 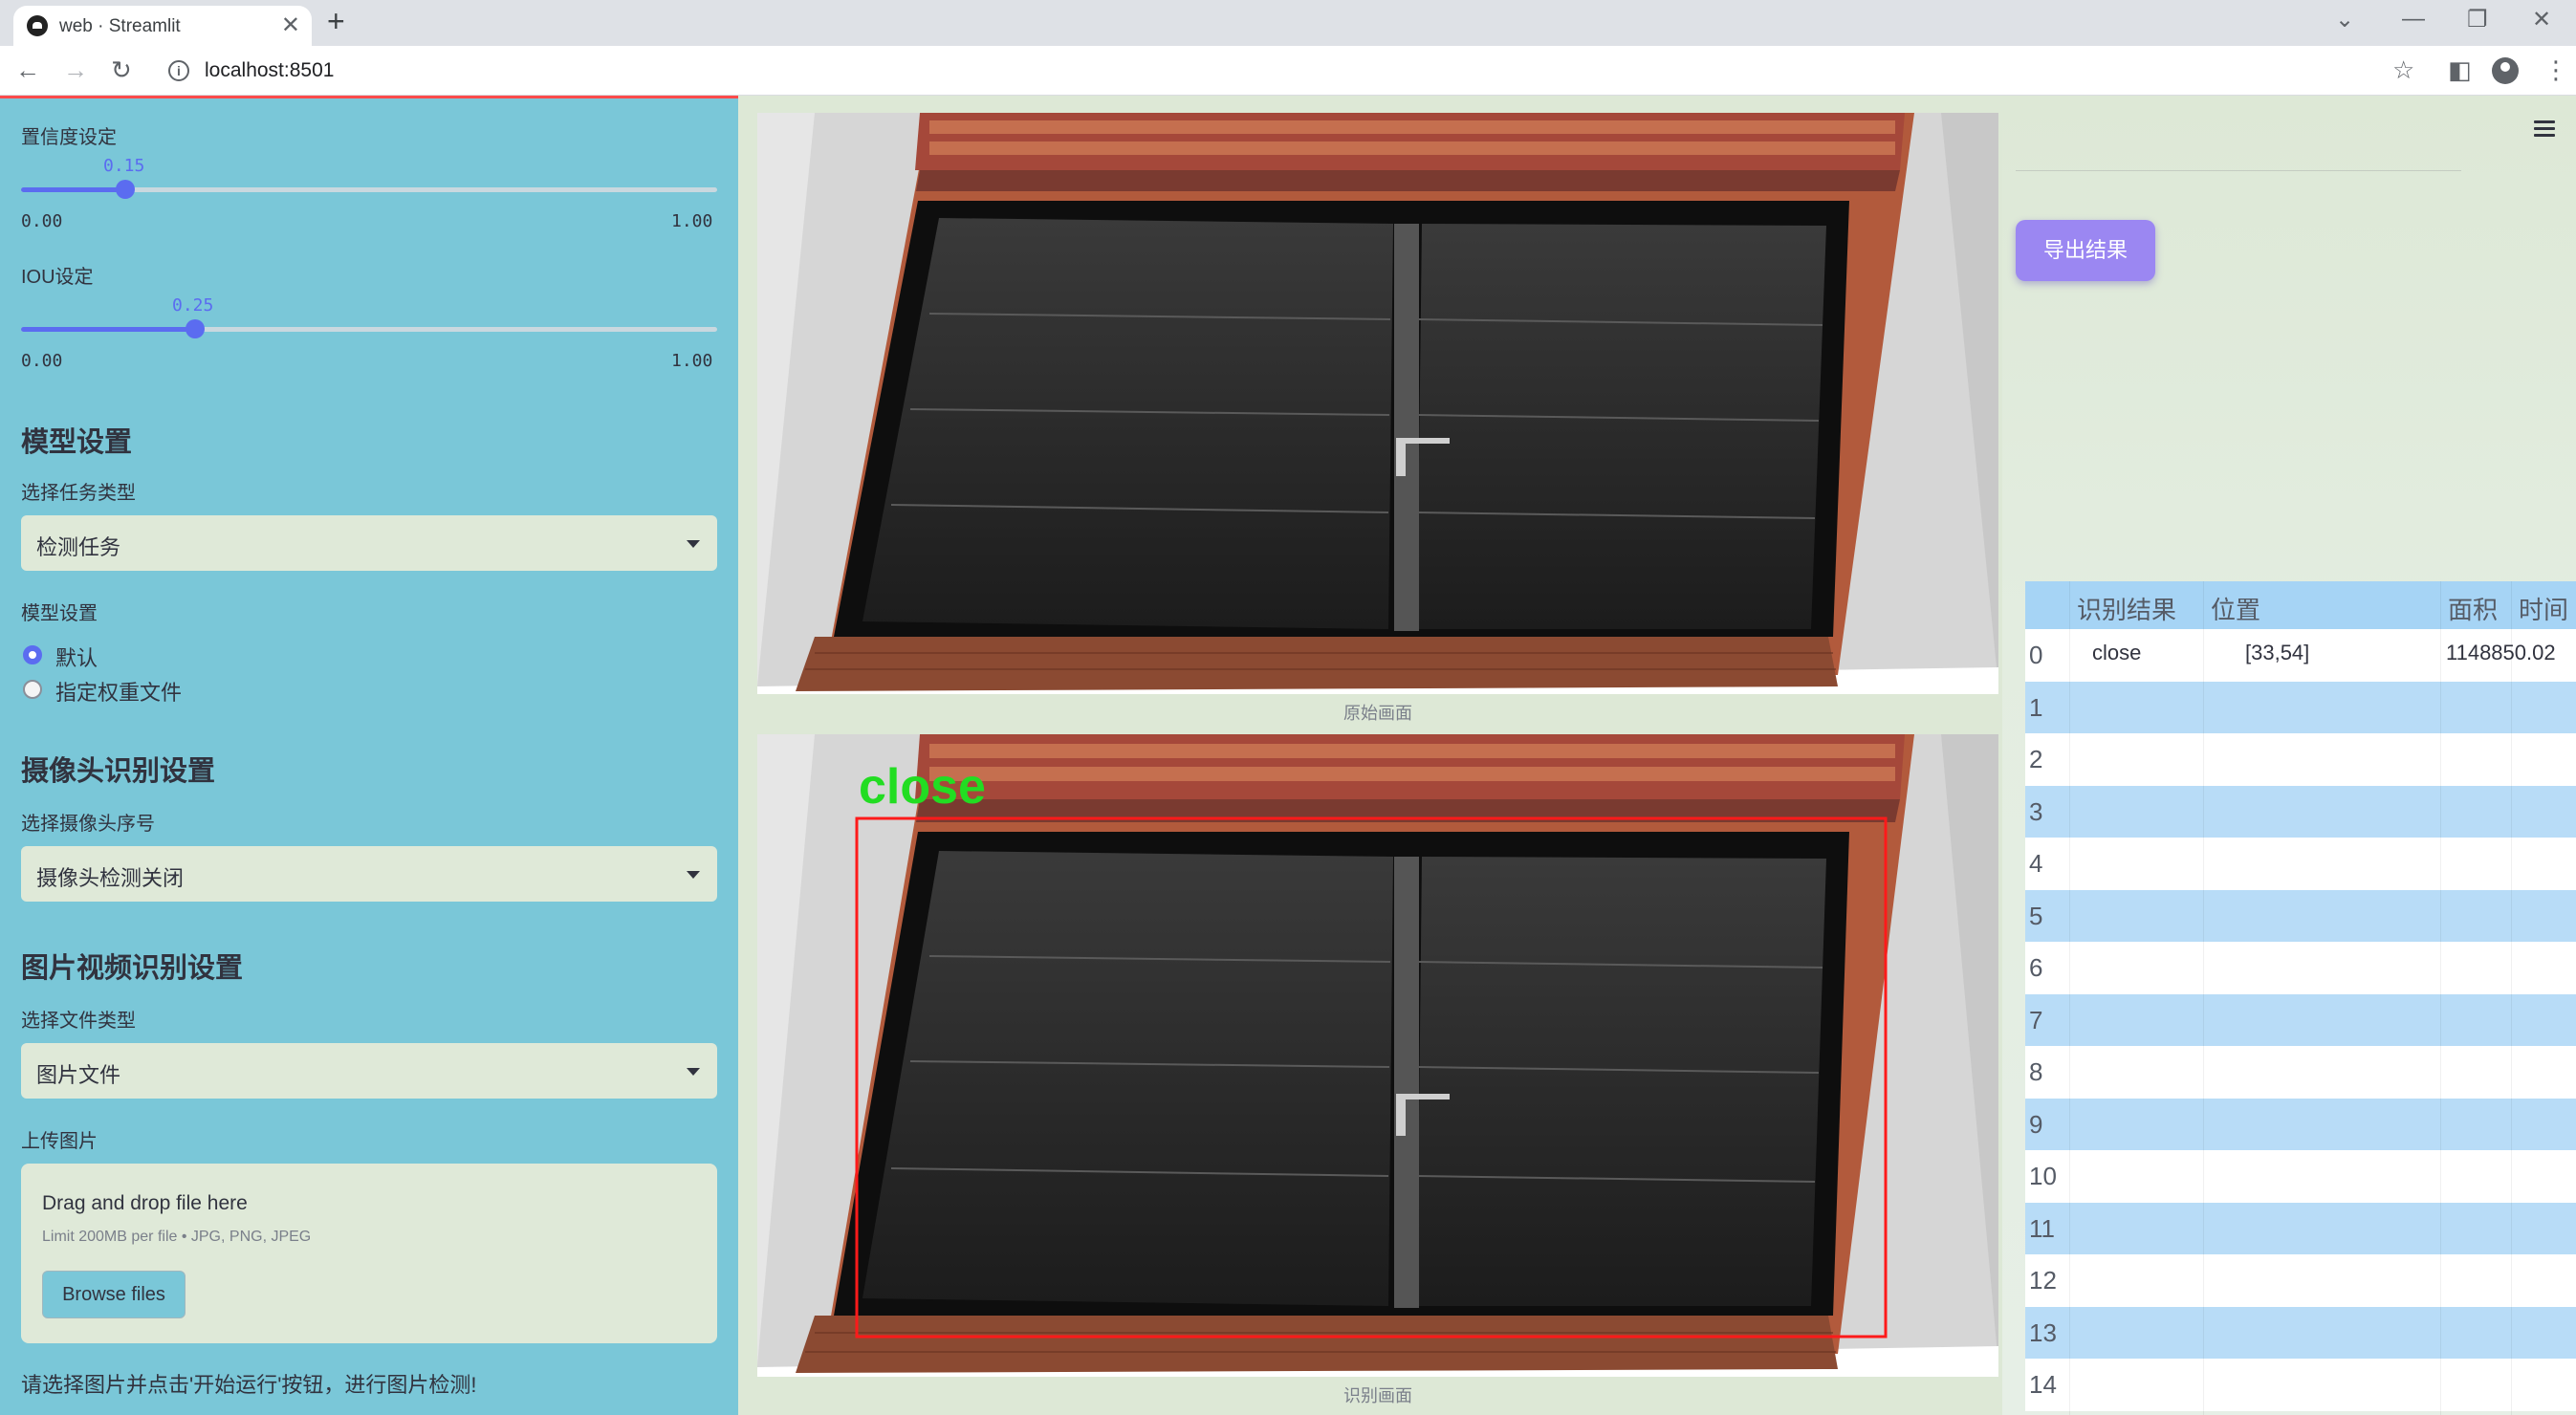 What do you see at coordinates (2555, 70) in the screenshot?
I see `browser-menu-icon: ⋮` at bounding box center [2555, 70].